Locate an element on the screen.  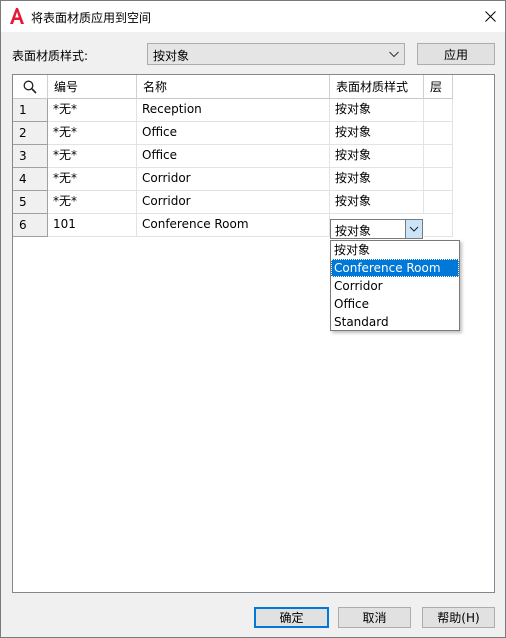
dropdown-option-selected: Conference Room is located at coordinates (395, 268).